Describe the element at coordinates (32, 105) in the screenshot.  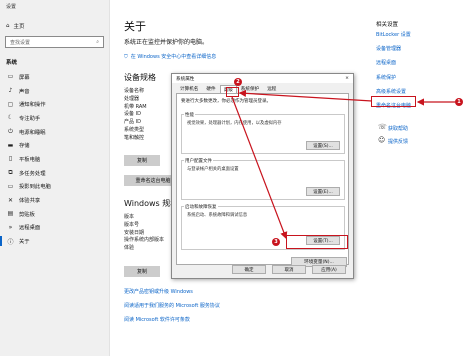
I see `sidebar-item-label: 通知和操作` at that location.